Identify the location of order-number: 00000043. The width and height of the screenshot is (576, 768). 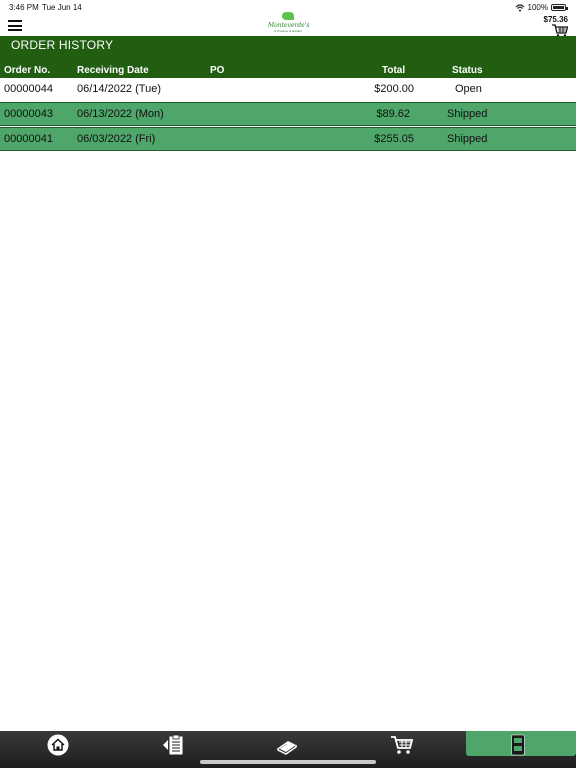
(28, 114).